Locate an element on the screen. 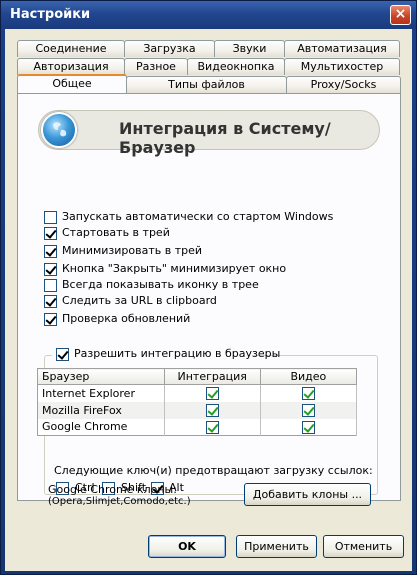 Image resolution: width=417 pixels, height=575 pixels. title-bar: Настройки × is located at coordinates (208, 15).